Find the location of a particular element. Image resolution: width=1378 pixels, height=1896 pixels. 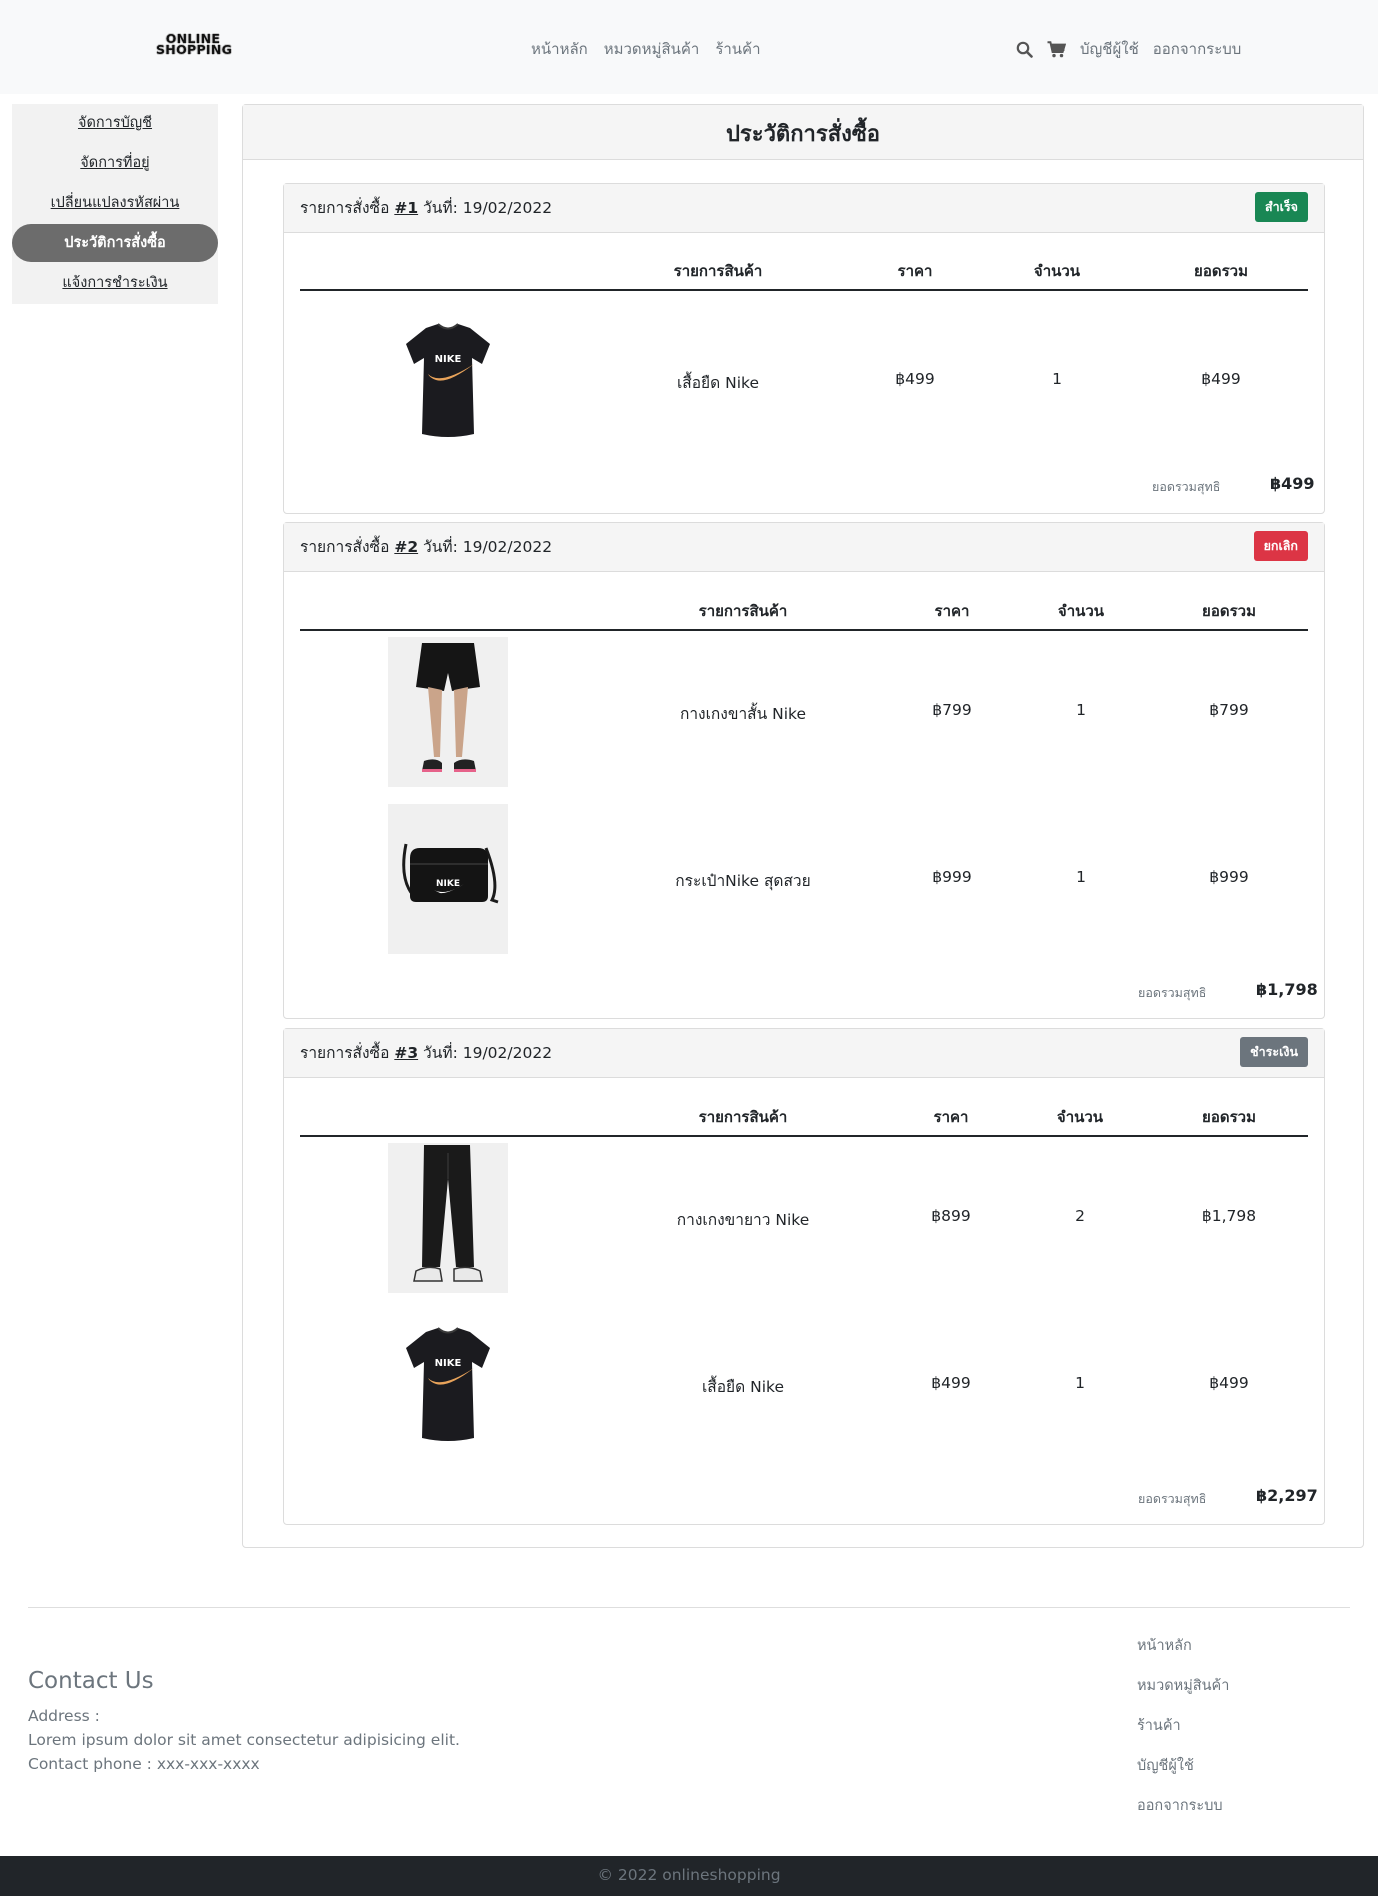

search-icon is located at coordinates (1024, 49).